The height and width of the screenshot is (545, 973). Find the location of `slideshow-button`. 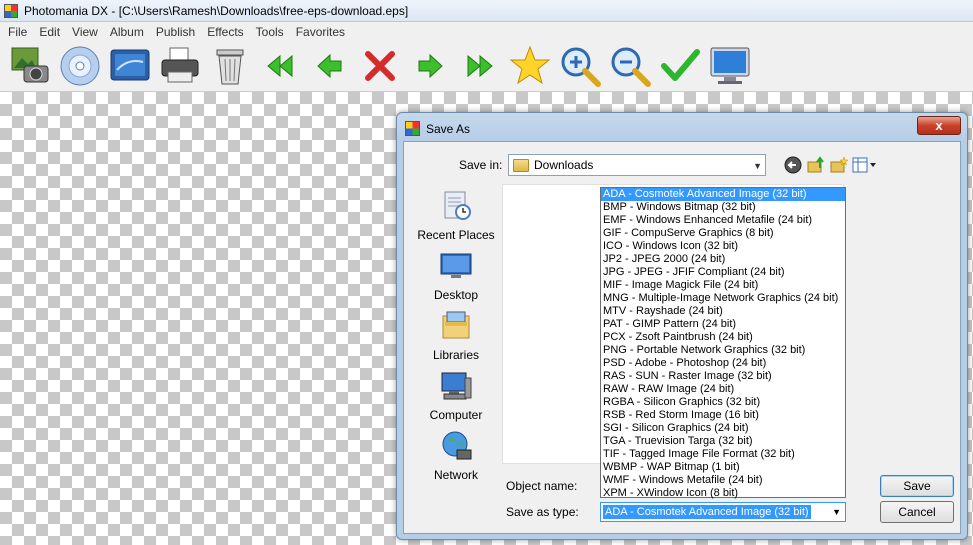

slideshow-button is located at coordinates (130, 66).